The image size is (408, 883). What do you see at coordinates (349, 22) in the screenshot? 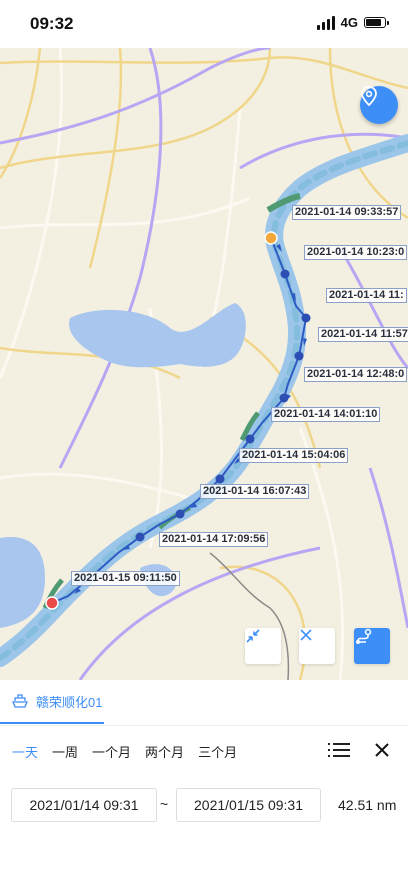
I see `network-type: 4G` at bounding box center [349, 22].